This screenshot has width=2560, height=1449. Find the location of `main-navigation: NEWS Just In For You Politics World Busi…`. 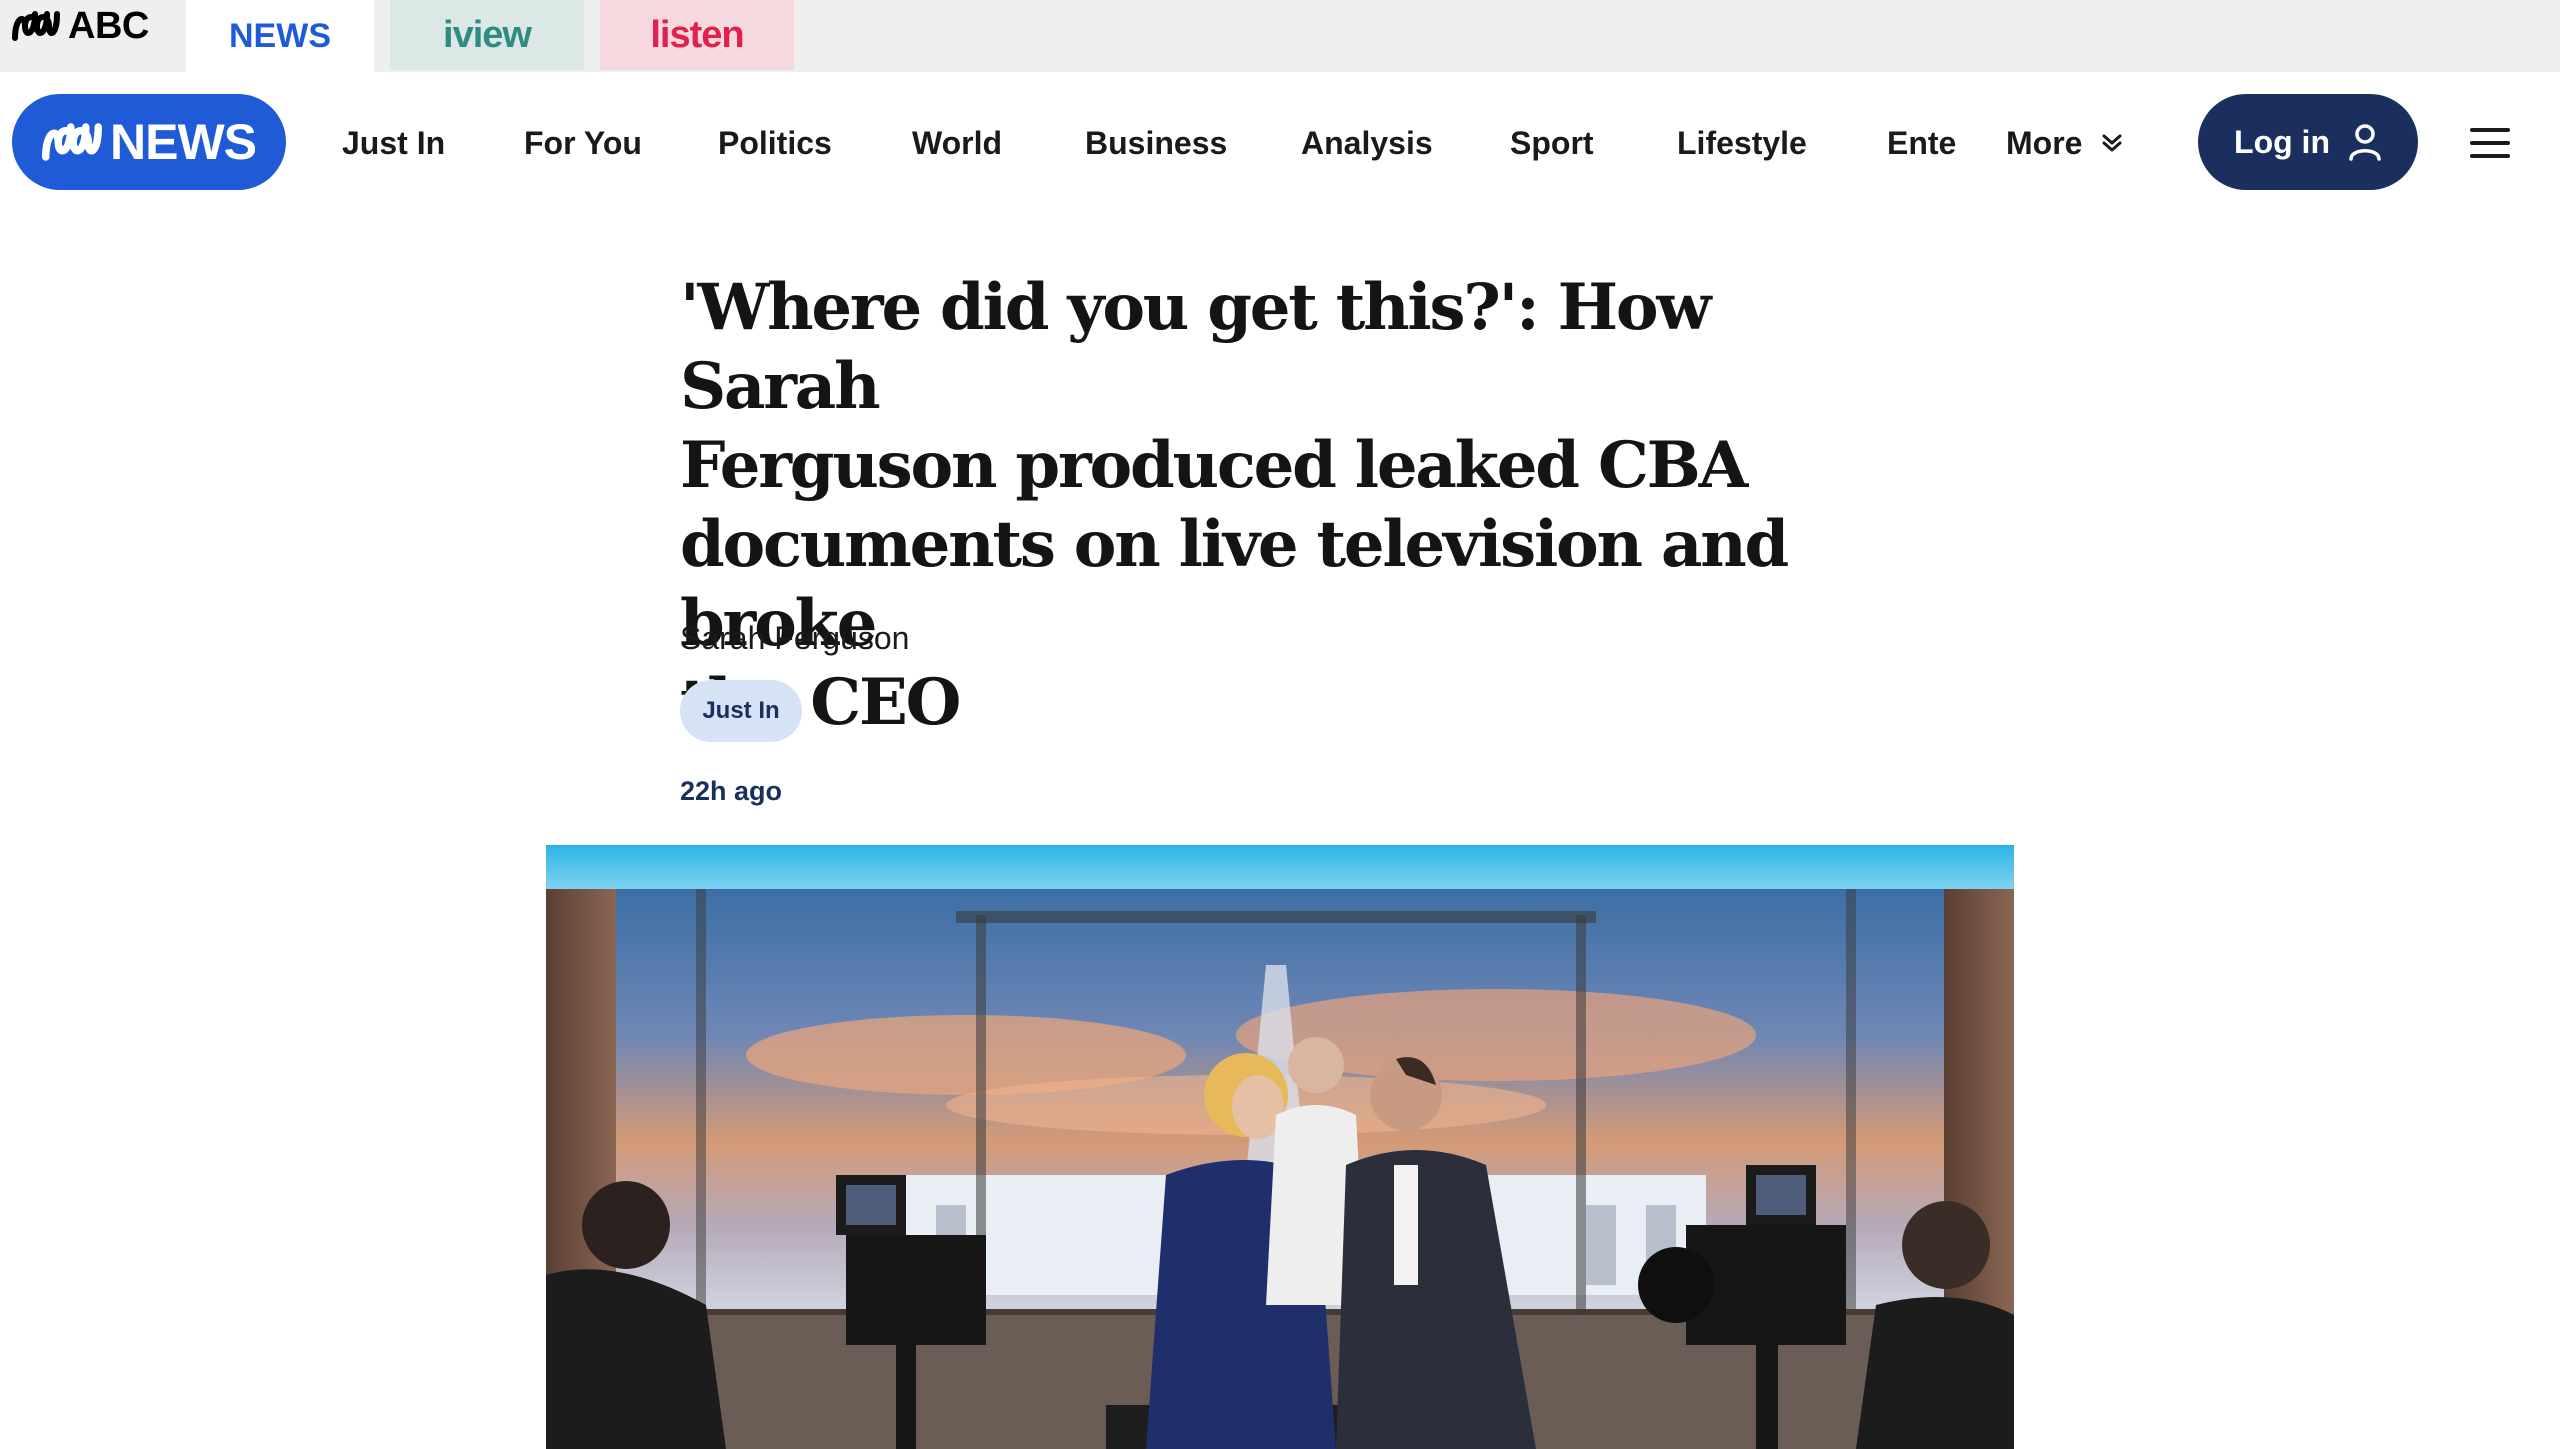

main-navigation: NEWS Just In For You Politics World Busi… is located at coordinates (1280, 142).